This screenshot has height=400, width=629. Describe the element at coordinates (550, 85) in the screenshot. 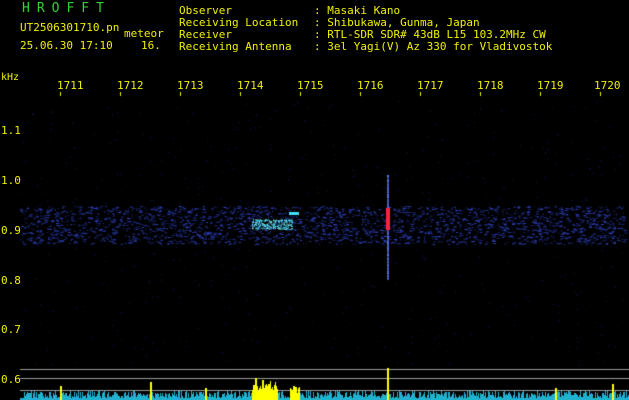

I see `x-tick-label: 1719` at that location.